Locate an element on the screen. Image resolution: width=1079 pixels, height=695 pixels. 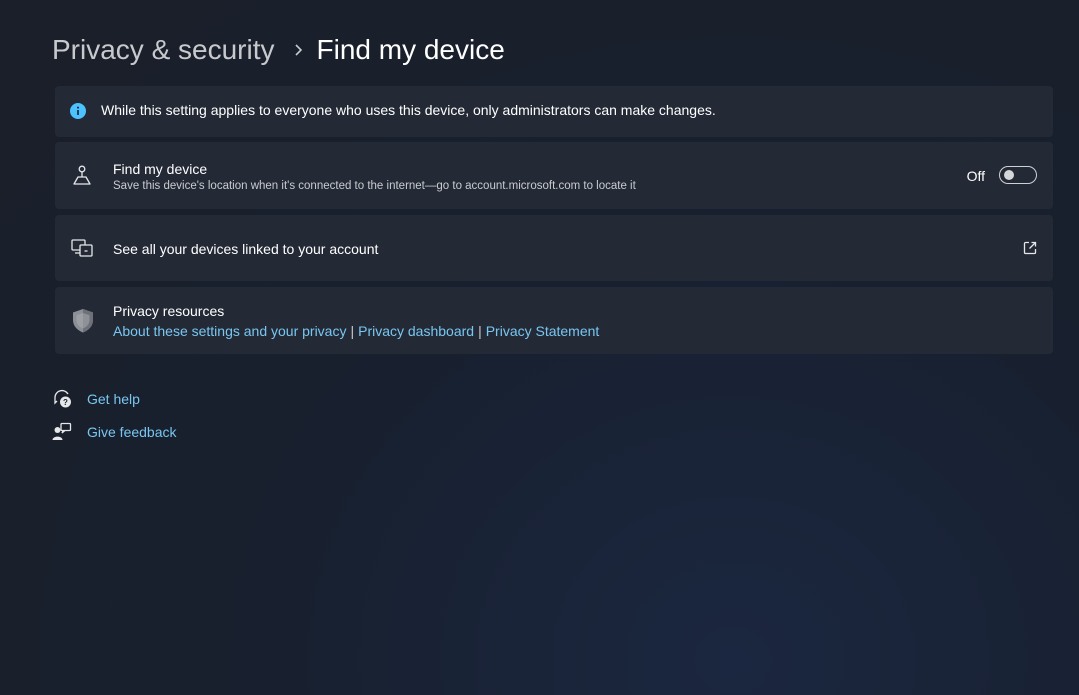
breadcrumb-privacy-security: Privacy & security is located at coordinates (163, 50).